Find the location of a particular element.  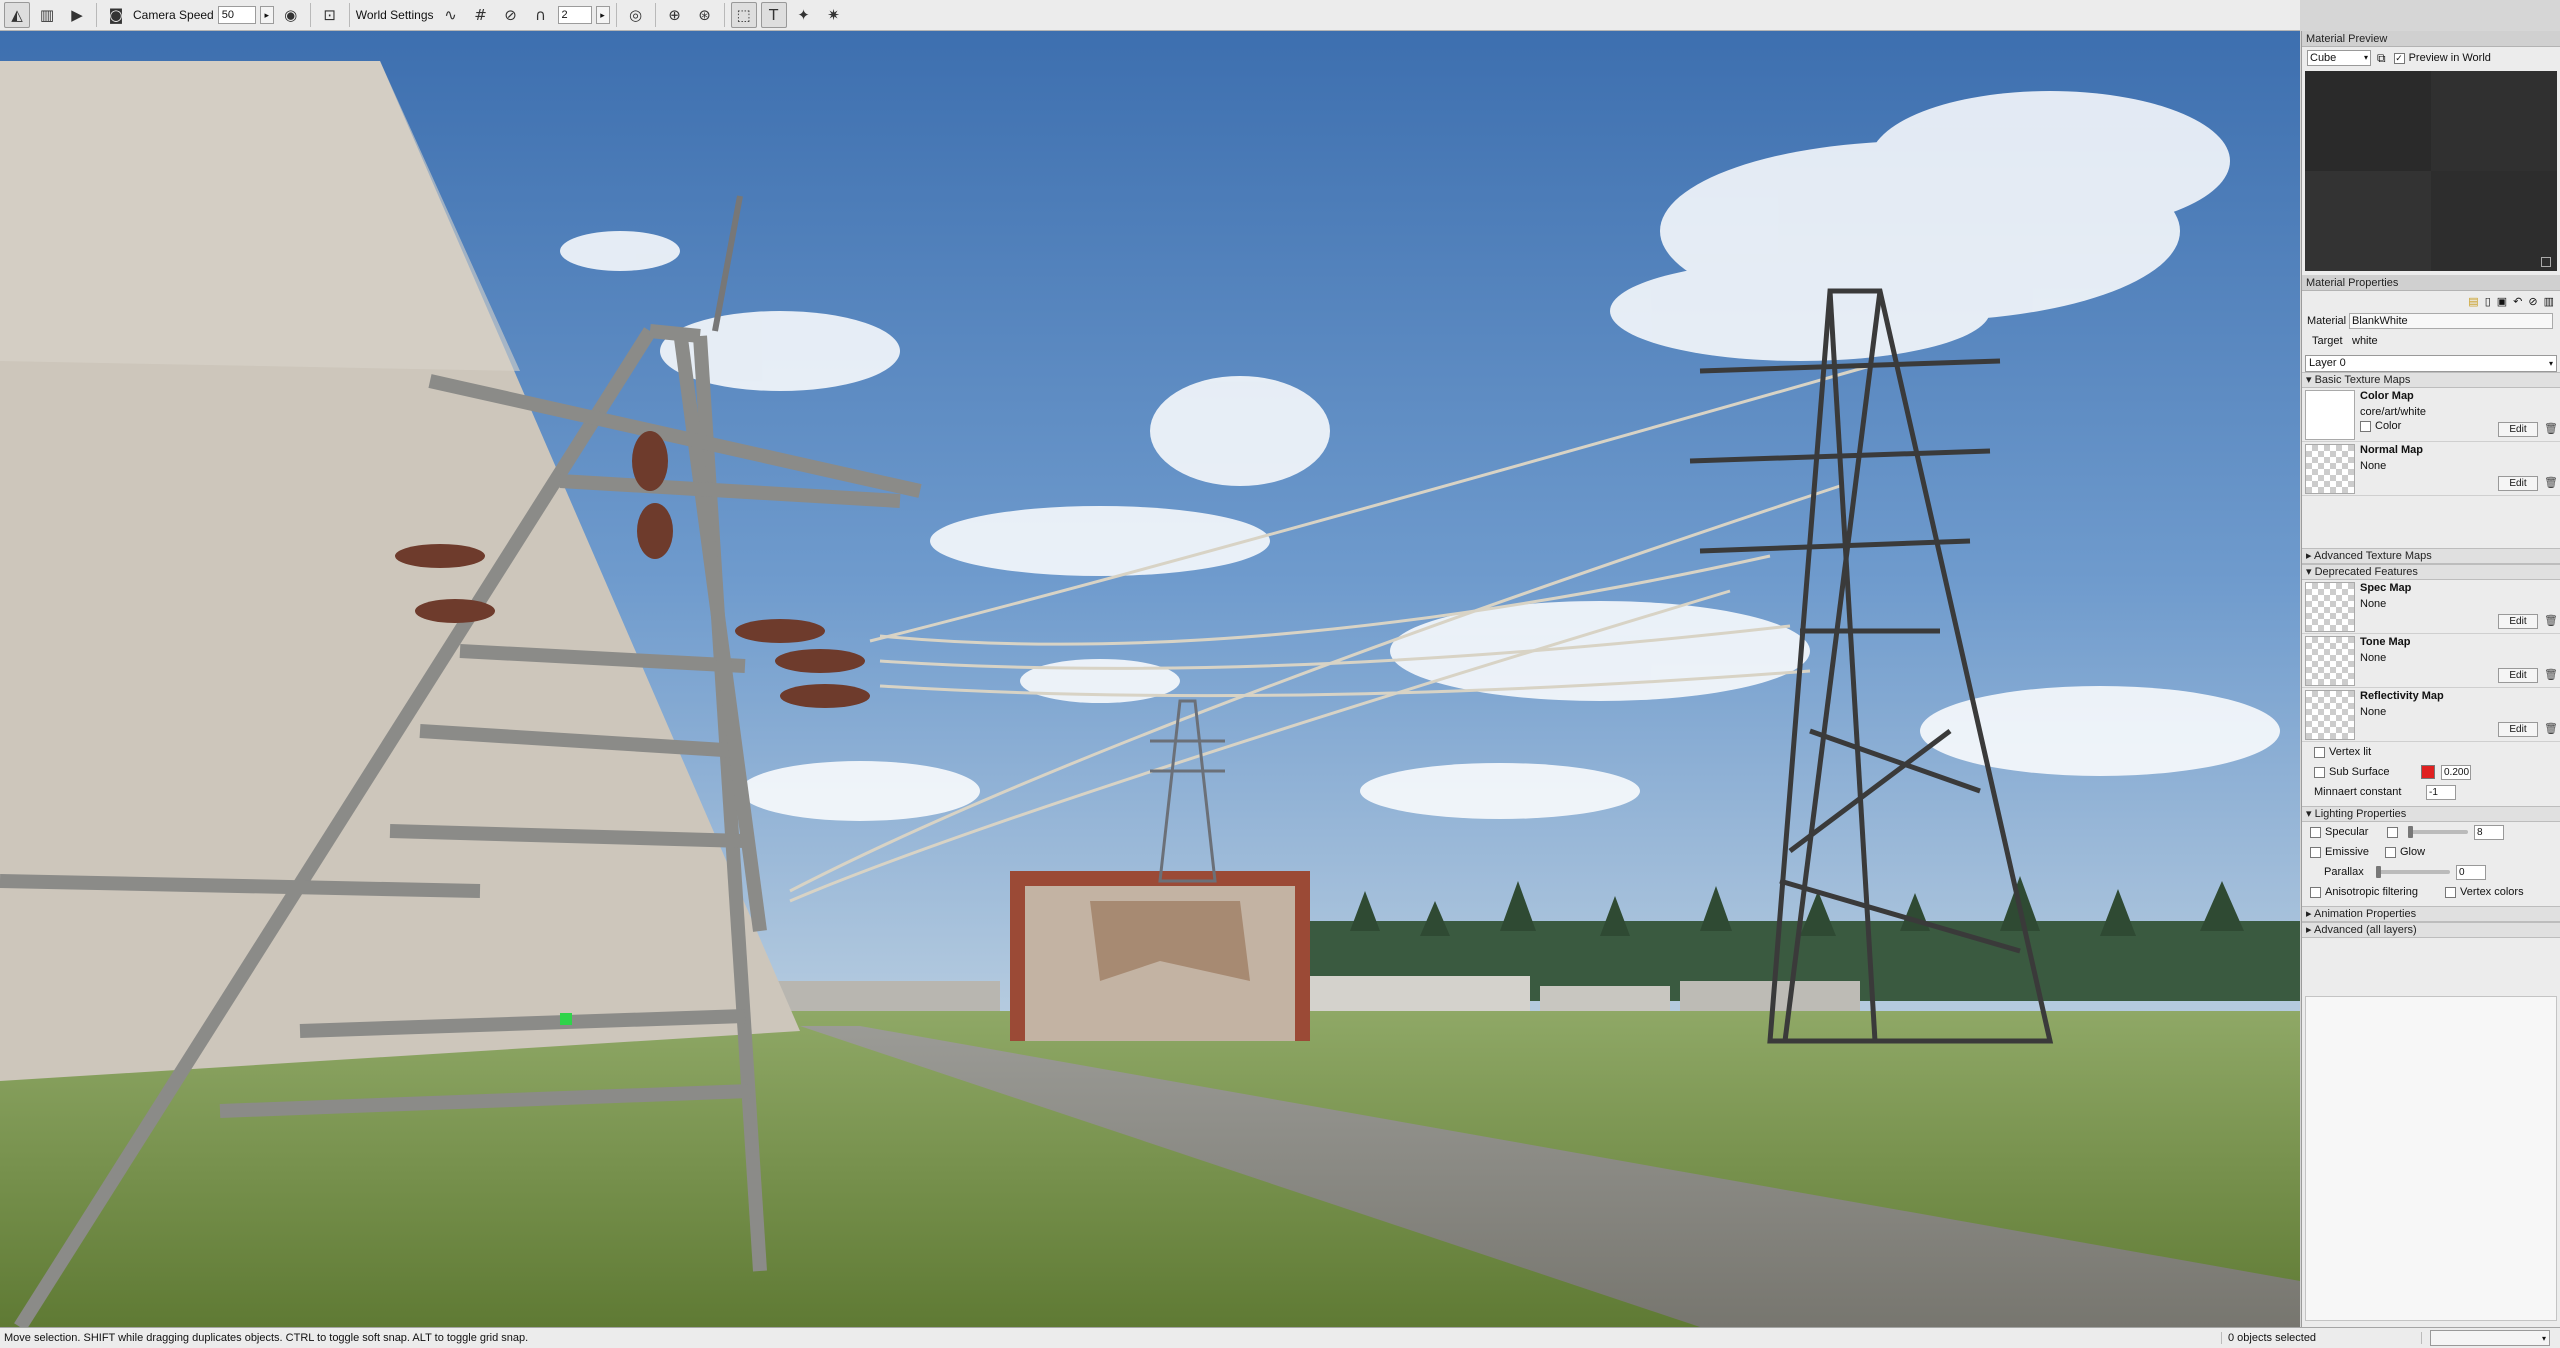

material-properties-title: Material Properties is located at coordinates (2431, 283).